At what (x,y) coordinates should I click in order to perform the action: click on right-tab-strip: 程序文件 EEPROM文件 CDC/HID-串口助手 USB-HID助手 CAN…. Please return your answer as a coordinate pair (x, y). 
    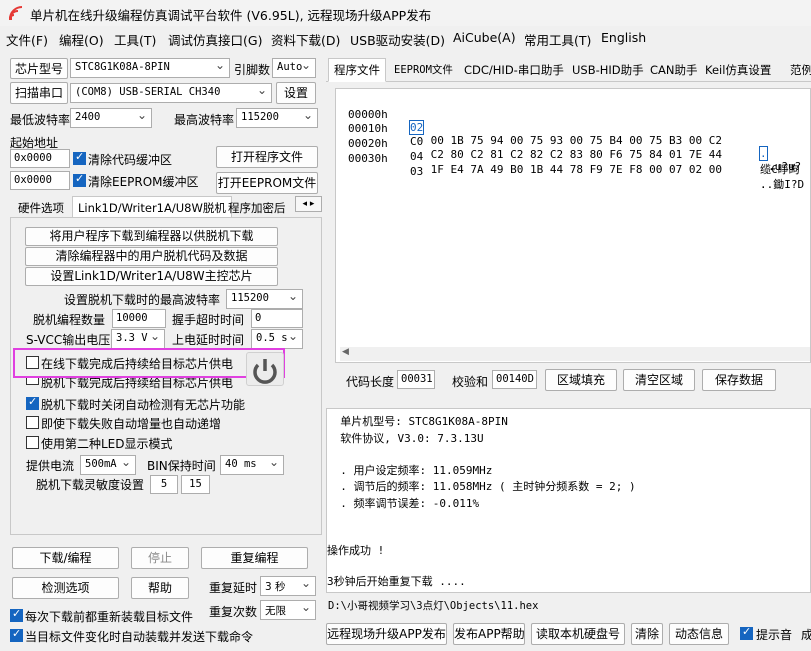
    Looking at the image, I should click on (568, 70).